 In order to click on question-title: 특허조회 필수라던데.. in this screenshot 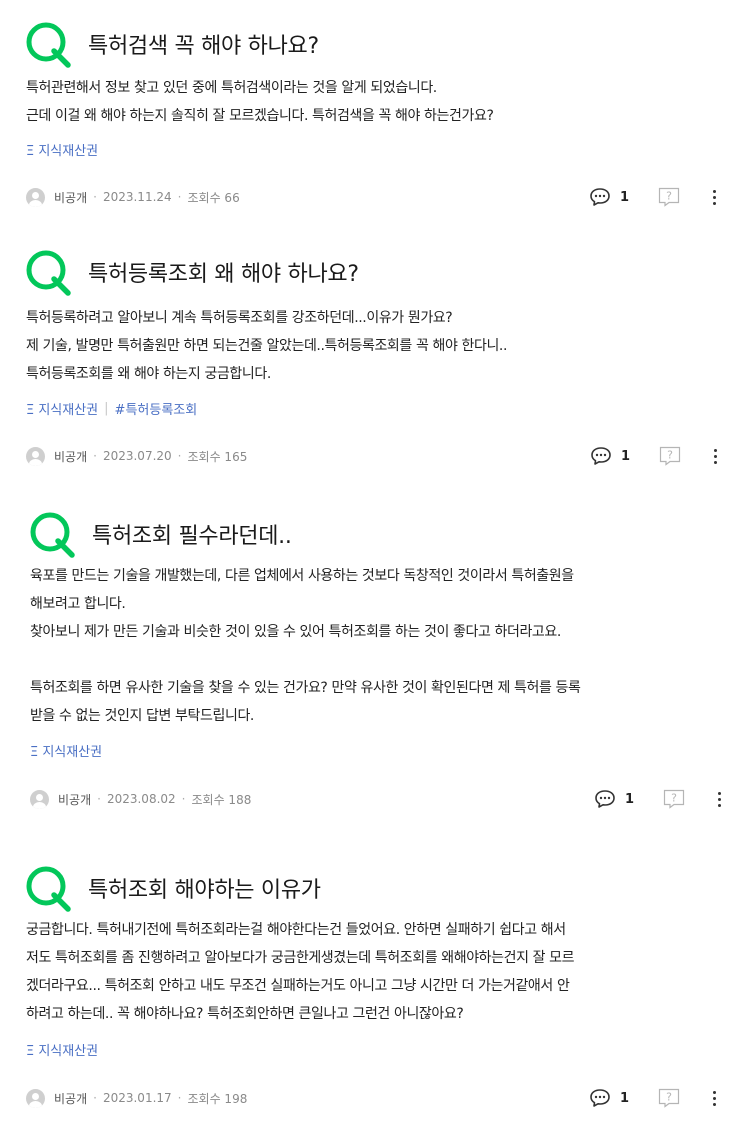, I will do `click(192, 534)`.